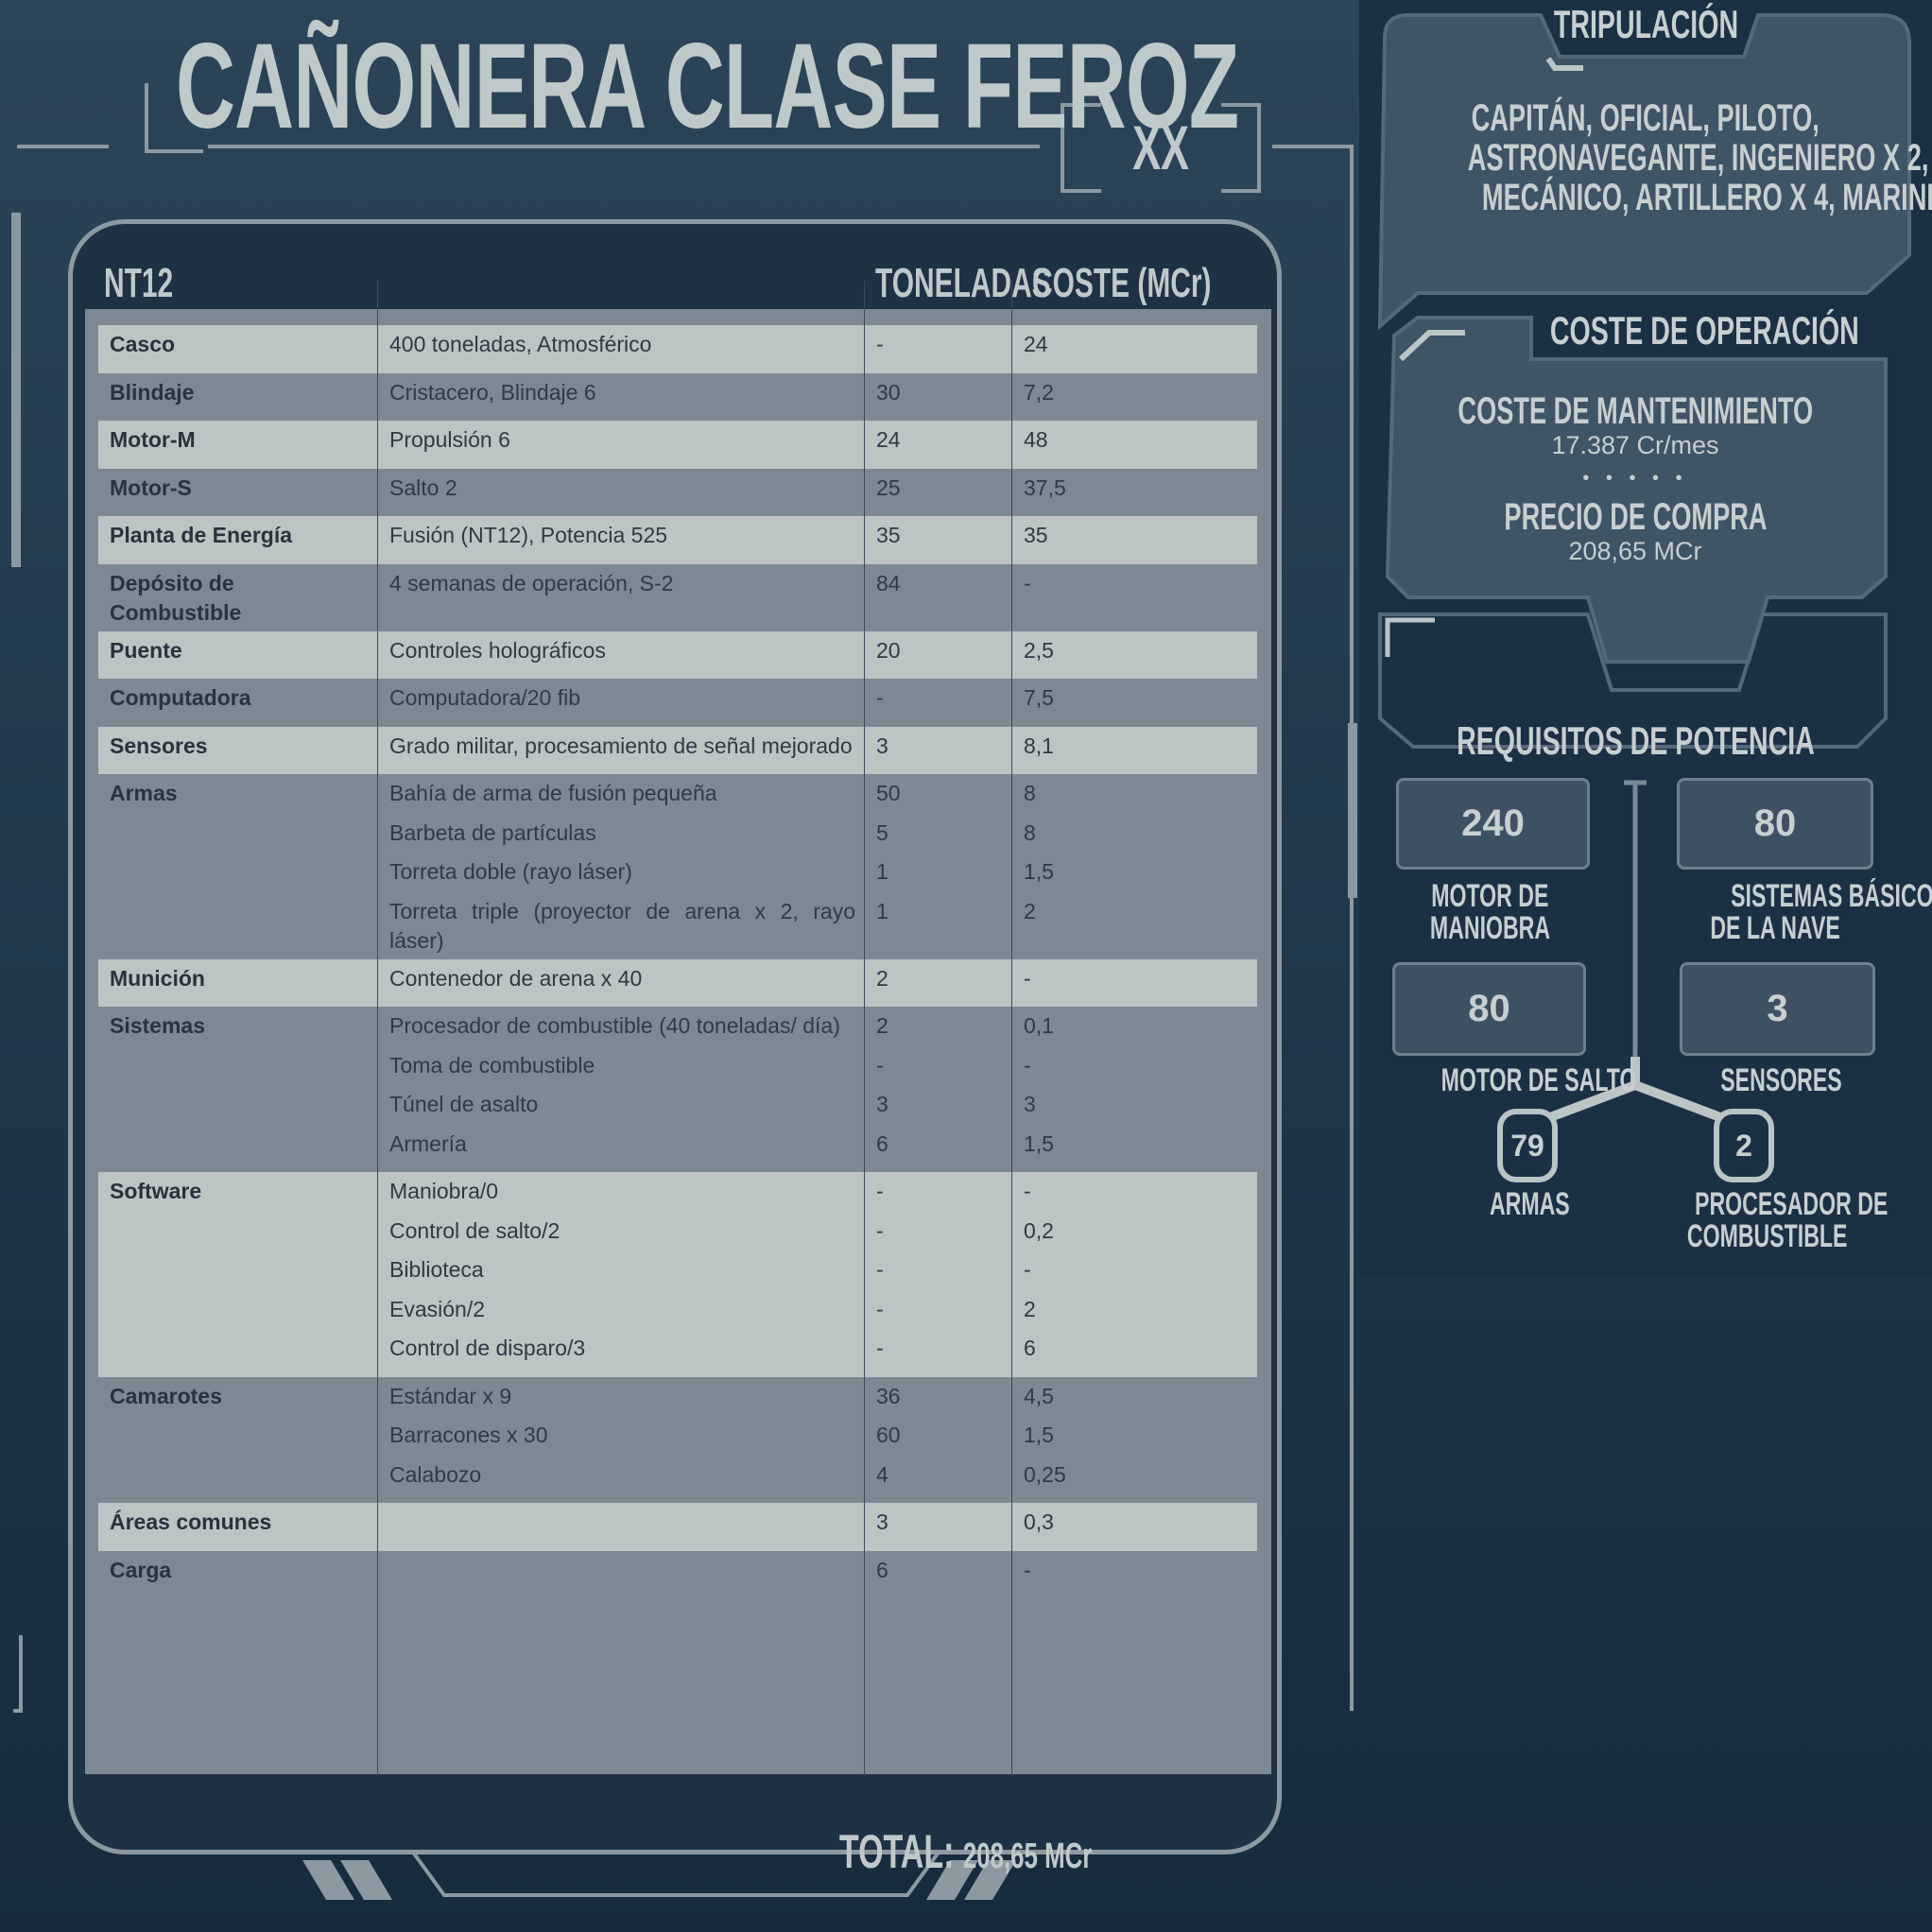 This screenshot has width=1932, height=1932. Describe the element at coordinates (1489, 912) in the screenshot. I see `maneuver-label: MOTOR DE MANIOBRA` at that location.